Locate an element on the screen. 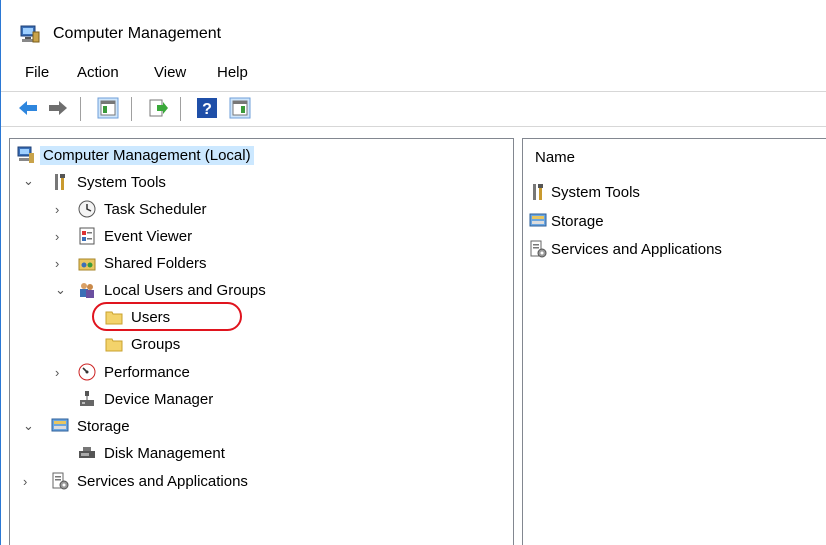 Image resolution: width=826 pixels, height=545 pixels. menu-help: Help is located at coordinates (232, 72).